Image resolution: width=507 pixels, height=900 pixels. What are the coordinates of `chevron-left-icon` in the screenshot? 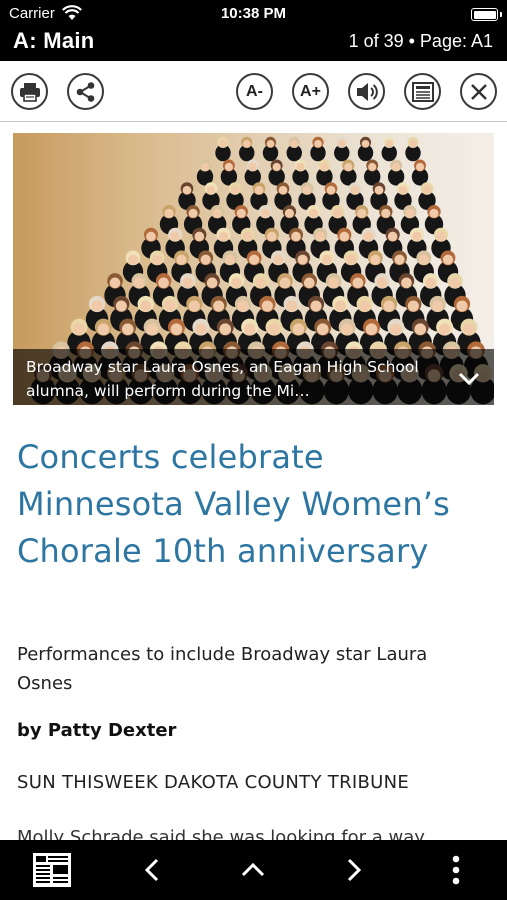 It's located at (151, 870).